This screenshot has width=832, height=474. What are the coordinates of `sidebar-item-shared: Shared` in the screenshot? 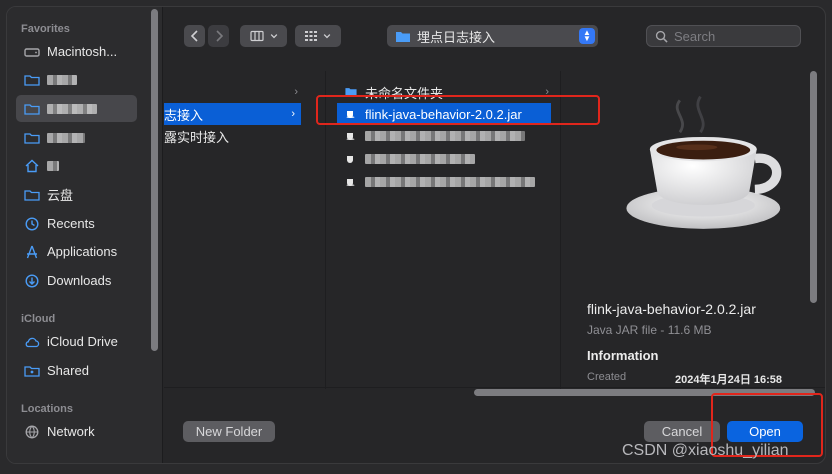 It's located at (76, 370).